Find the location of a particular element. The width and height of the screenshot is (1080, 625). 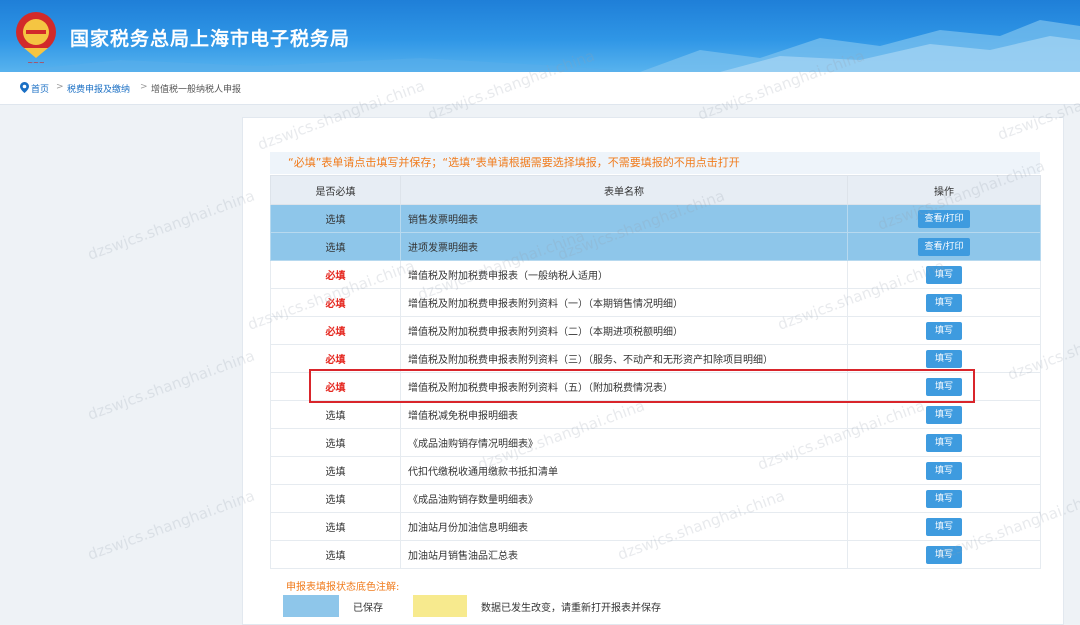

table-row: 选填 加油站月销售油品汇总表 填写 is located at coordinates (655, 554).